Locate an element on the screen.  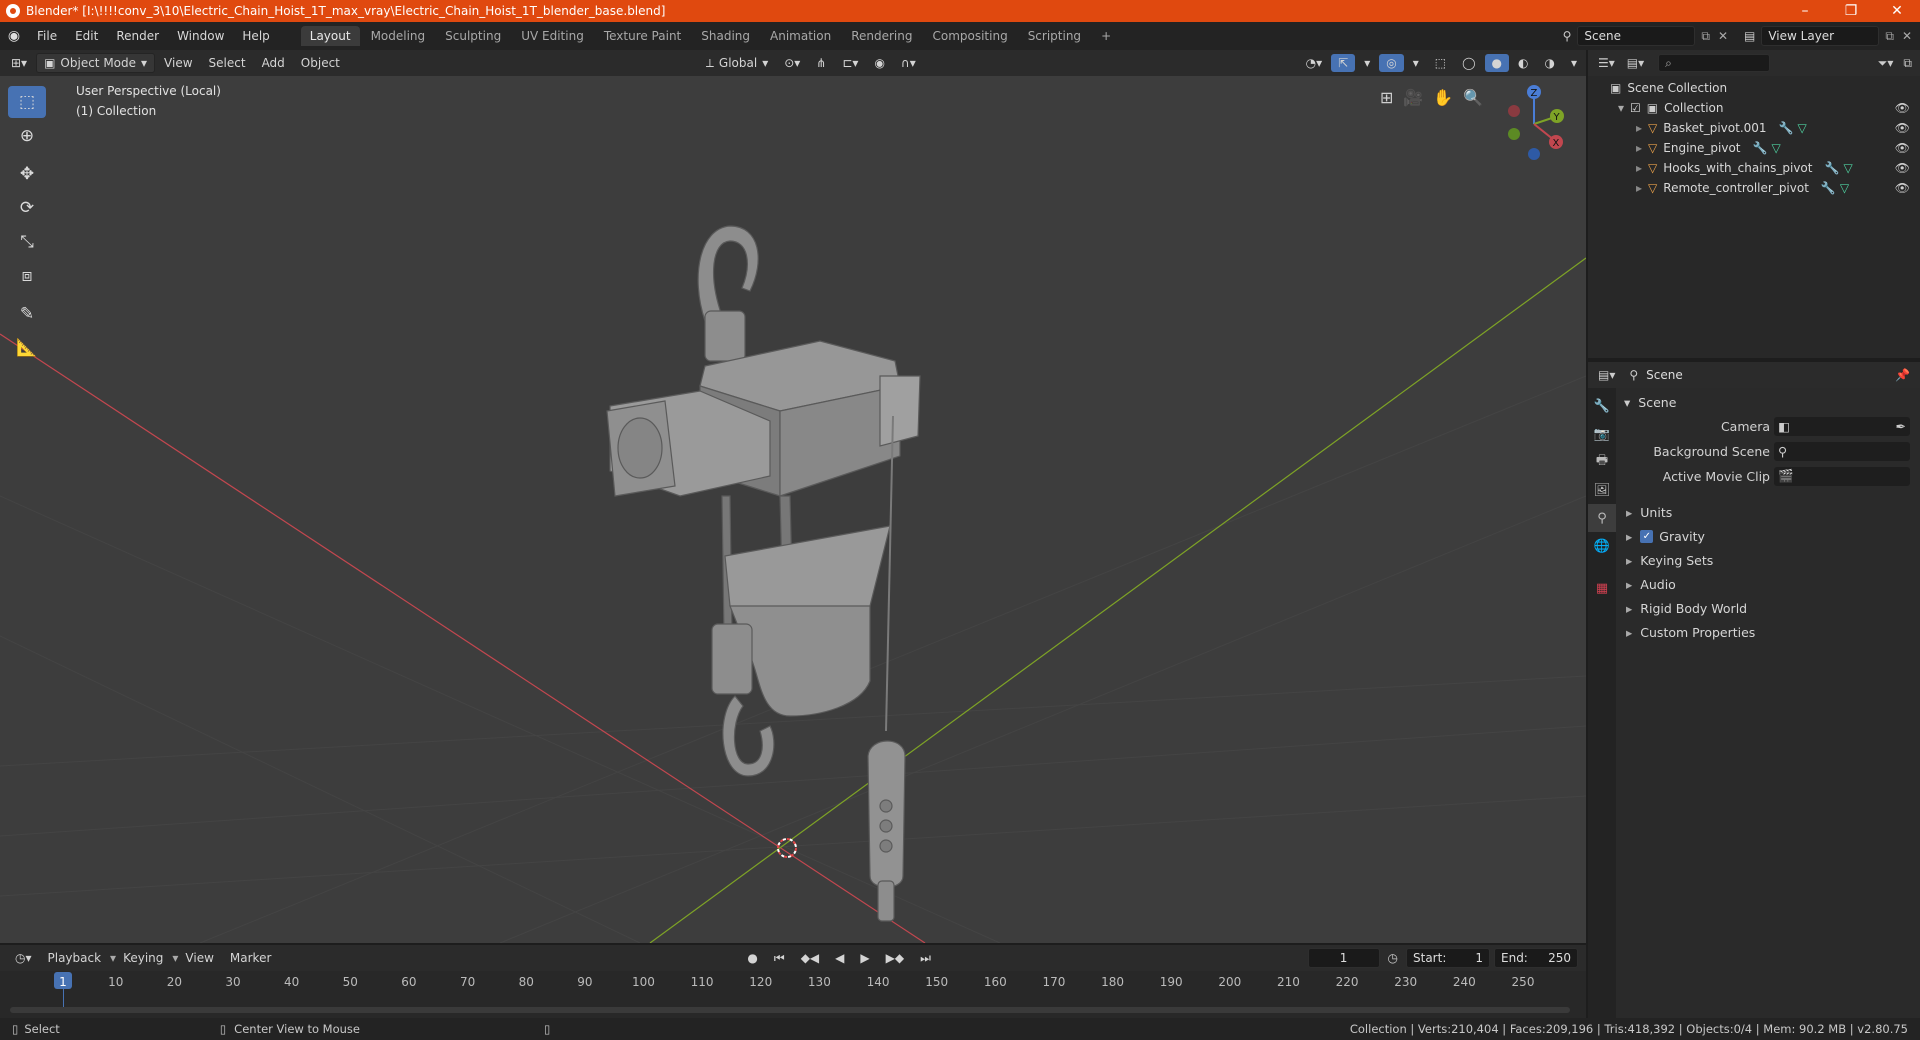
collapse-icon: ▾ is located at coordinates (1621, 108).